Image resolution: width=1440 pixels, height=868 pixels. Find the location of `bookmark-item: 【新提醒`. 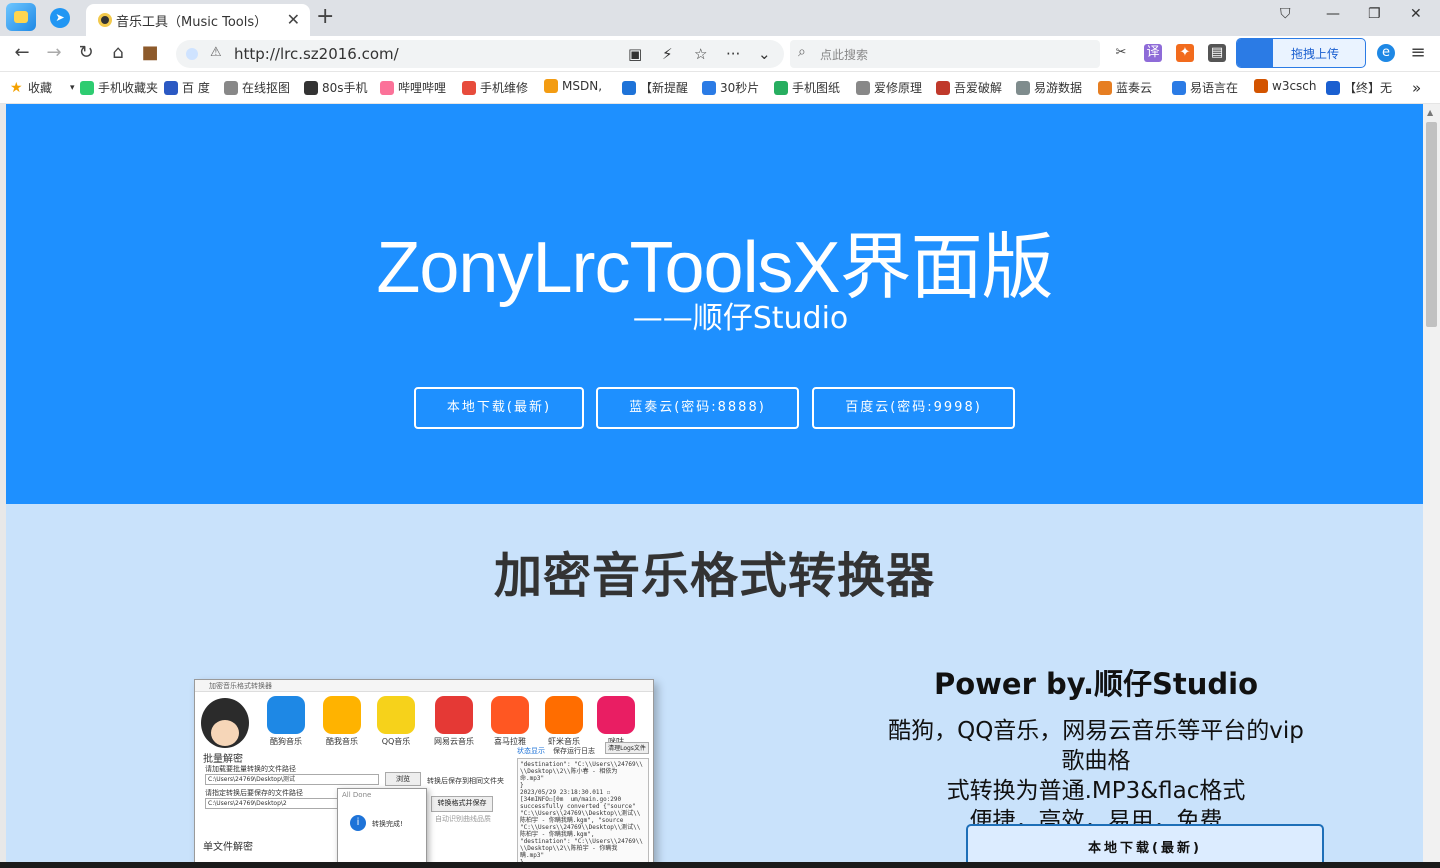

bookmark-item: 【新提醒 is located at coordinates (655, 87).